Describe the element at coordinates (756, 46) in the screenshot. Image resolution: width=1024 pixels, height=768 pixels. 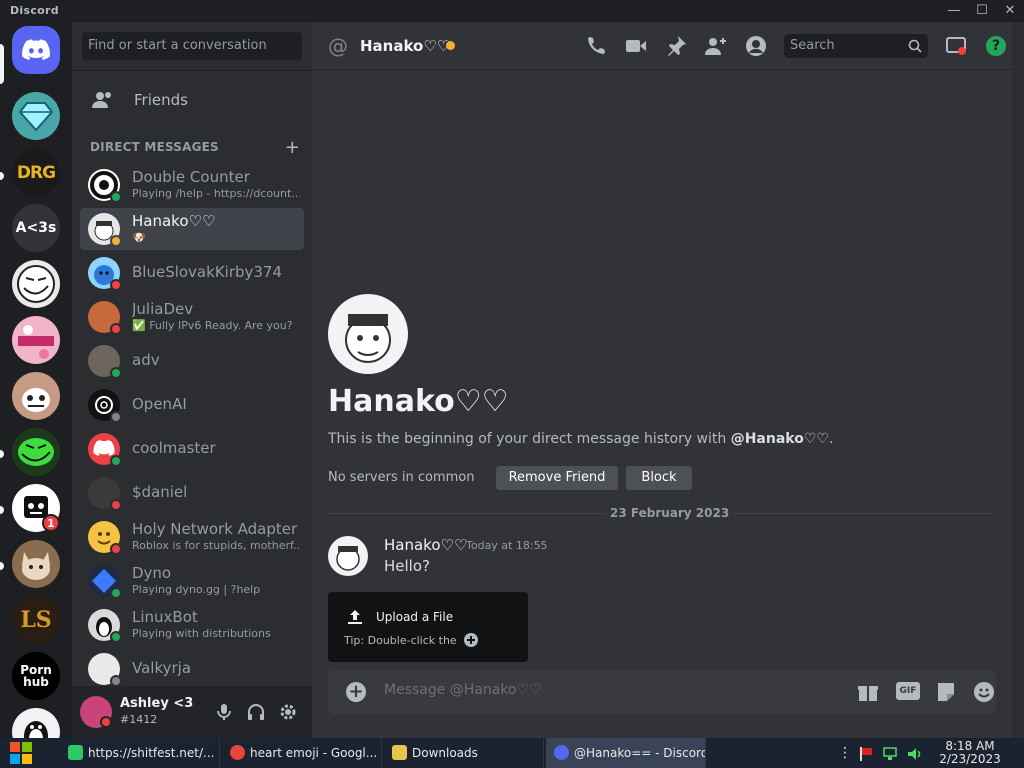
I see `user-profile-icon` at that location.